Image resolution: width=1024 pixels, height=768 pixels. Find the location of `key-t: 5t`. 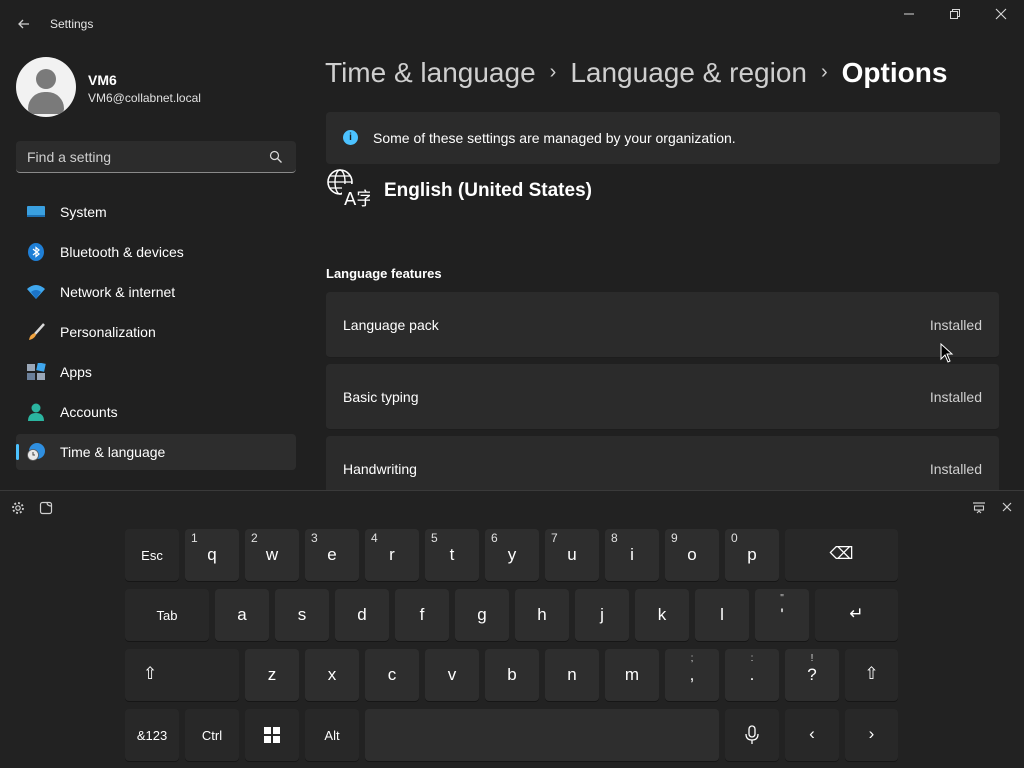

key-t: 5t is located at coordinates (452, 555).